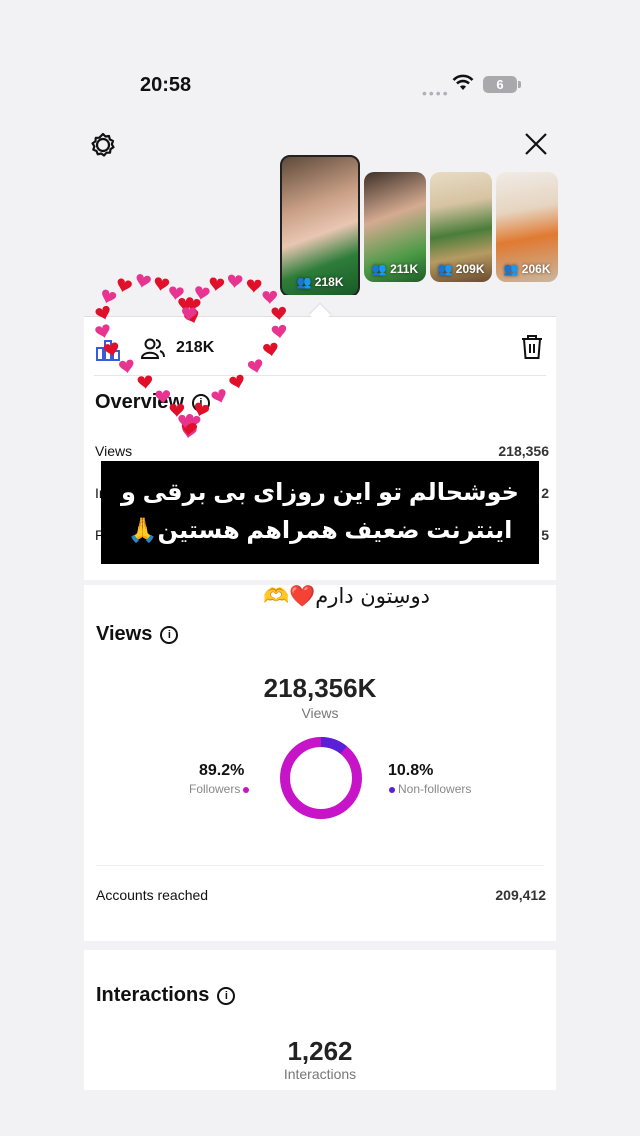 Image resolution: width=640 pixels, height=1136 pixels. I want to click on battery-tip, so click(519, 84).